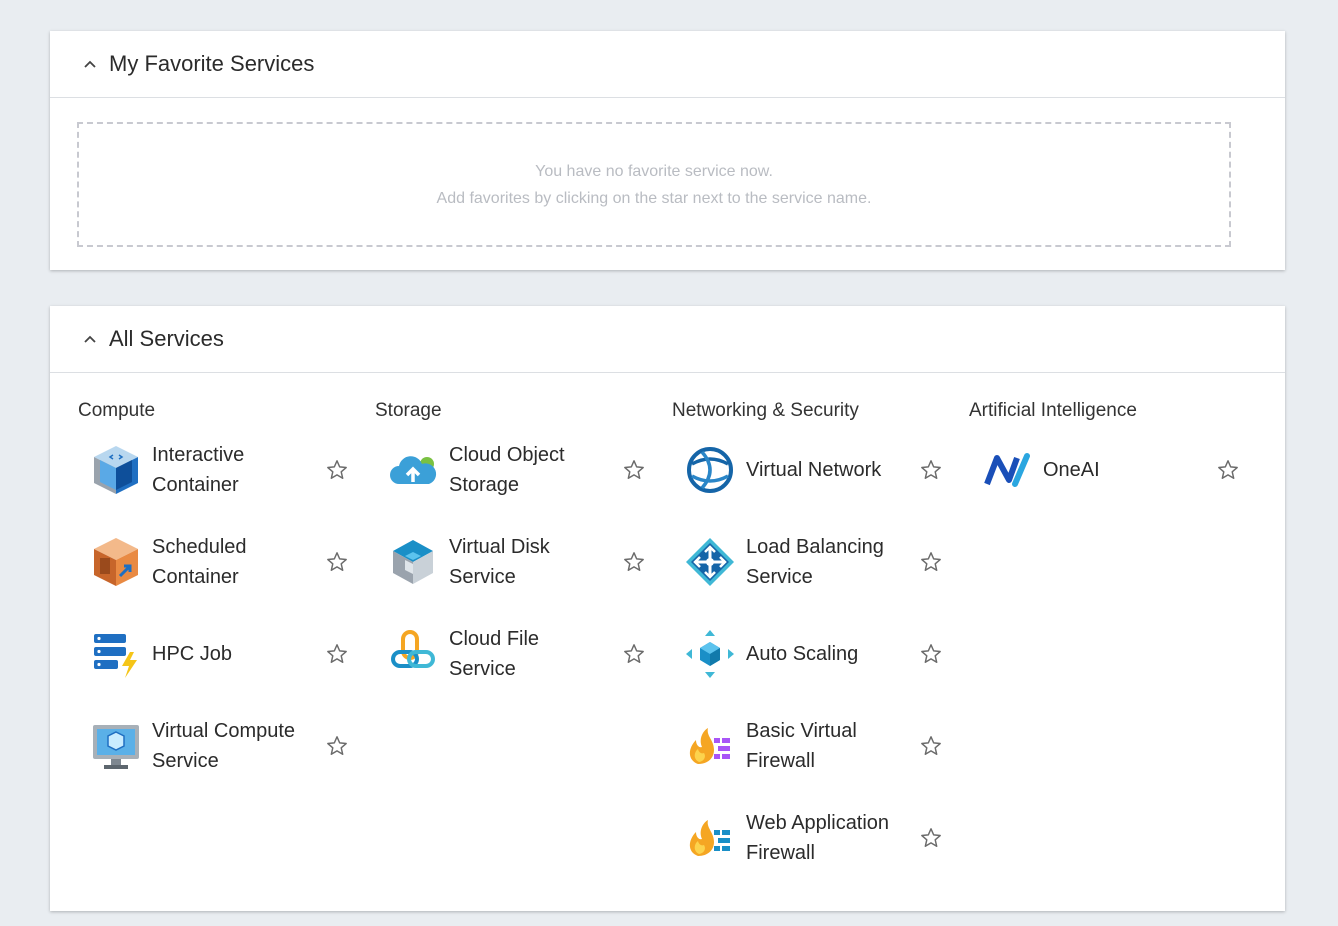 This screenshot has height=926, width=1338. I want to click on interactive-container-icon, so click(116, 470).